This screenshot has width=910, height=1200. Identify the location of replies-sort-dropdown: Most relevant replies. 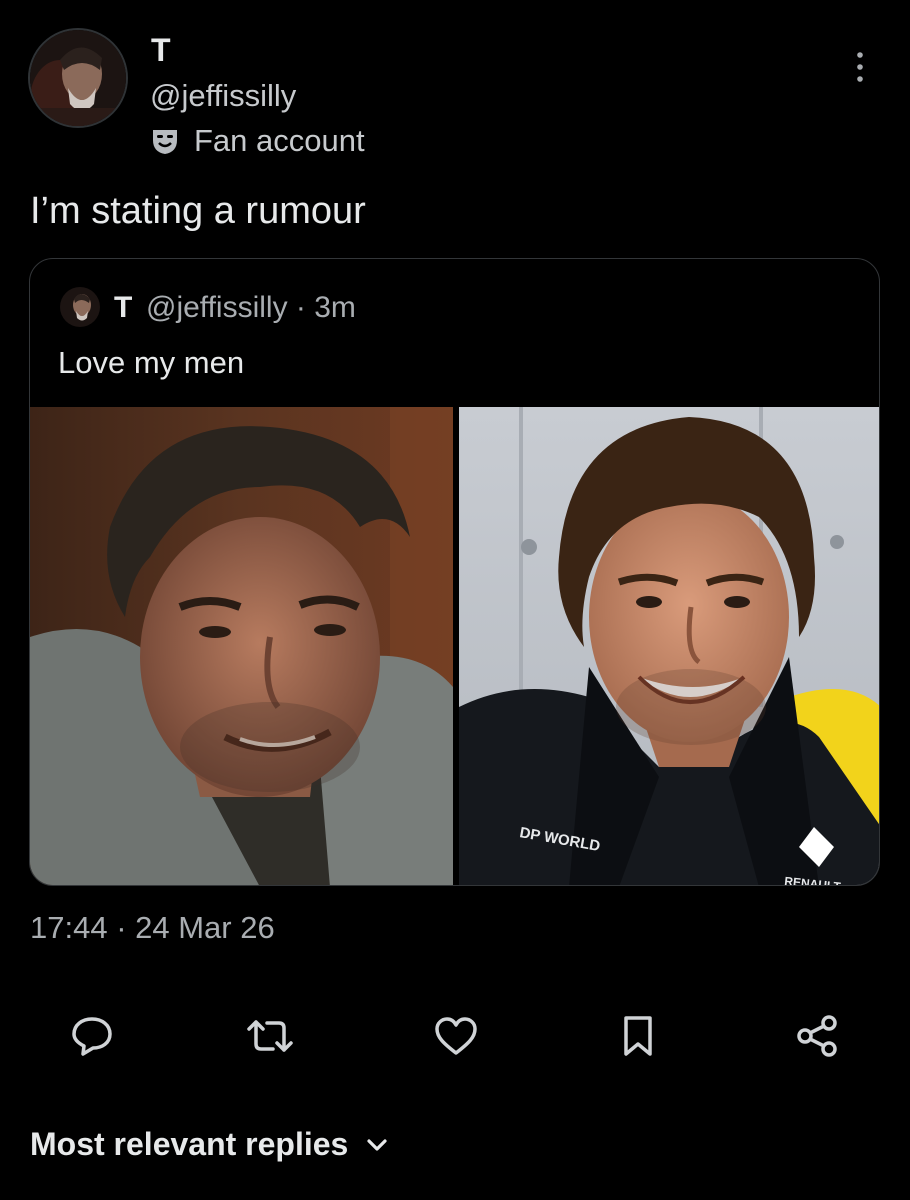
(209, 1144).